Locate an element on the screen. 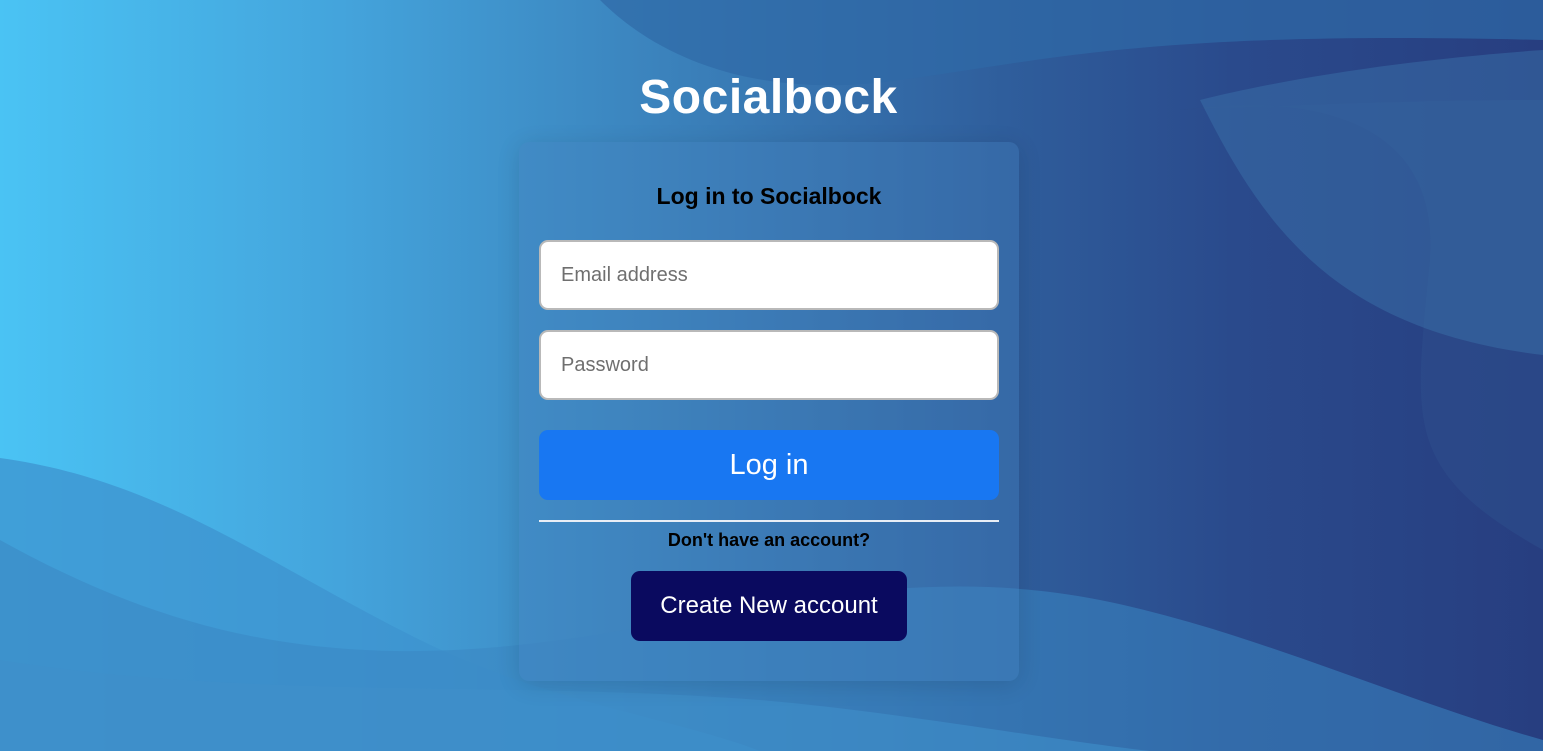 The width and height of the screenshot is (1543, 751). email-input is located at coordinates (769, 275).